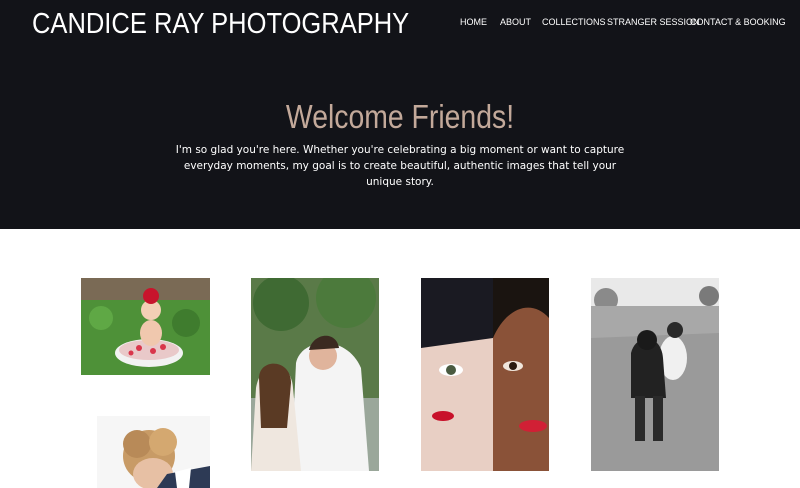 Image resolution: width=800 pixels, height=488 pixels. Describe the element at coordinates (473, 22) in the screenshot. I see `nav-home: HOME` at that location.